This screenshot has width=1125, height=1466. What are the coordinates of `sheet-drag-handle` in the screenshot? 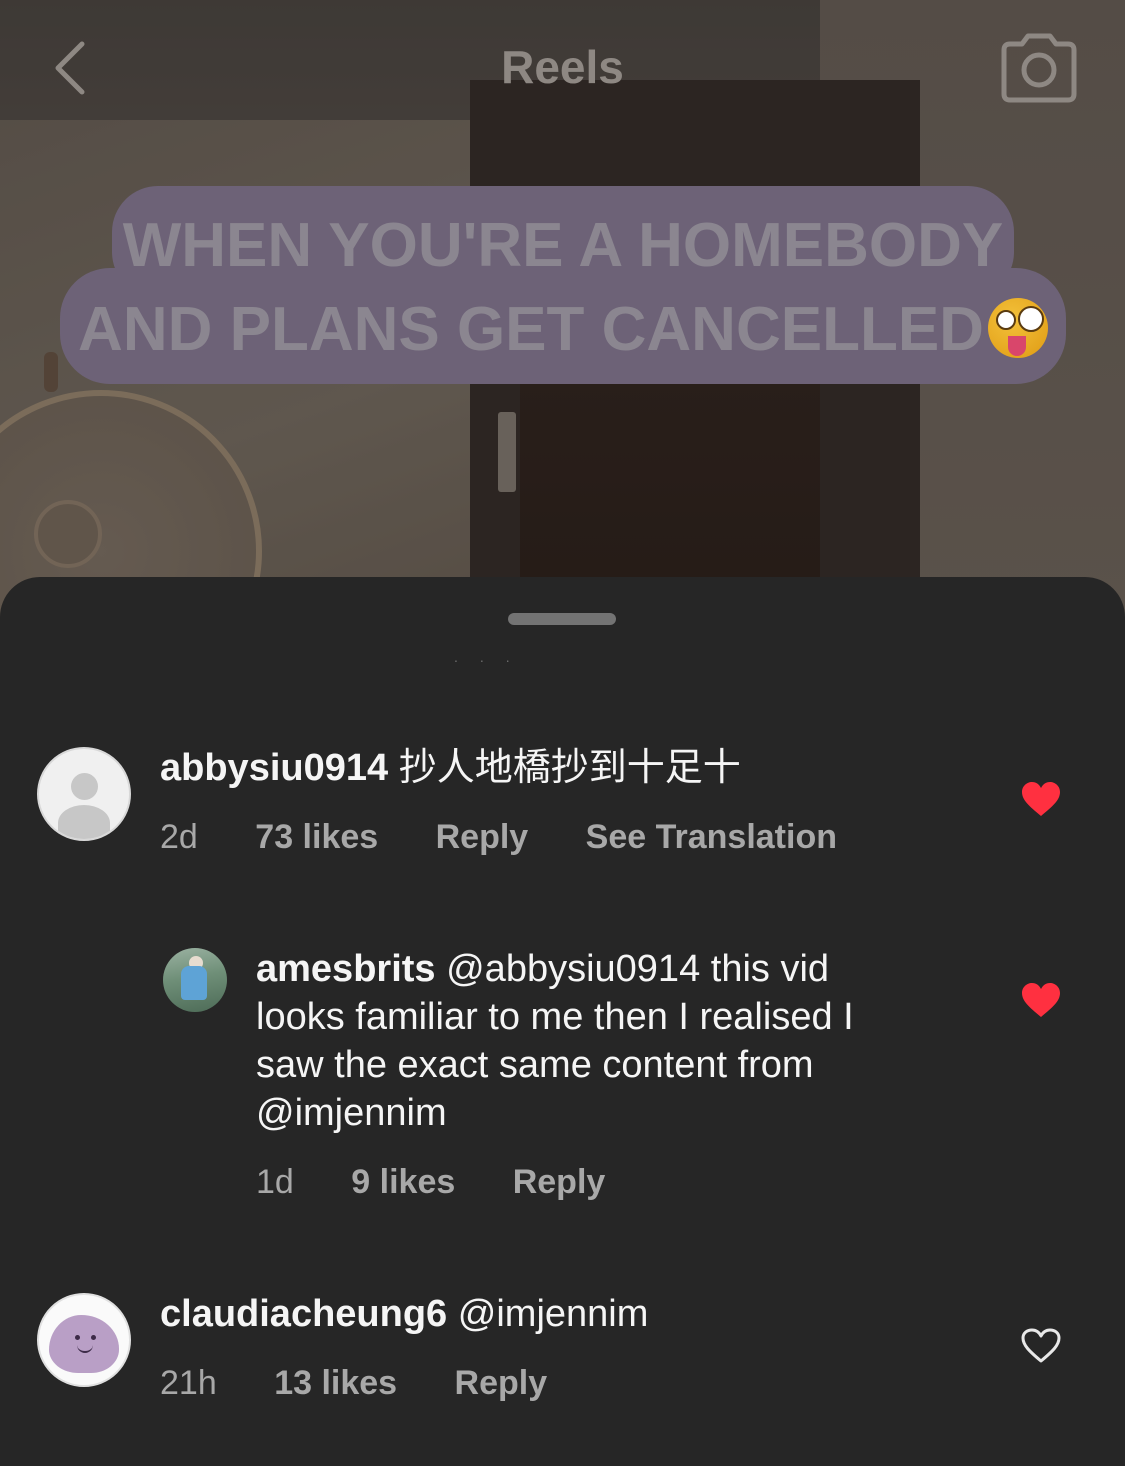 It's located at (562, 619).